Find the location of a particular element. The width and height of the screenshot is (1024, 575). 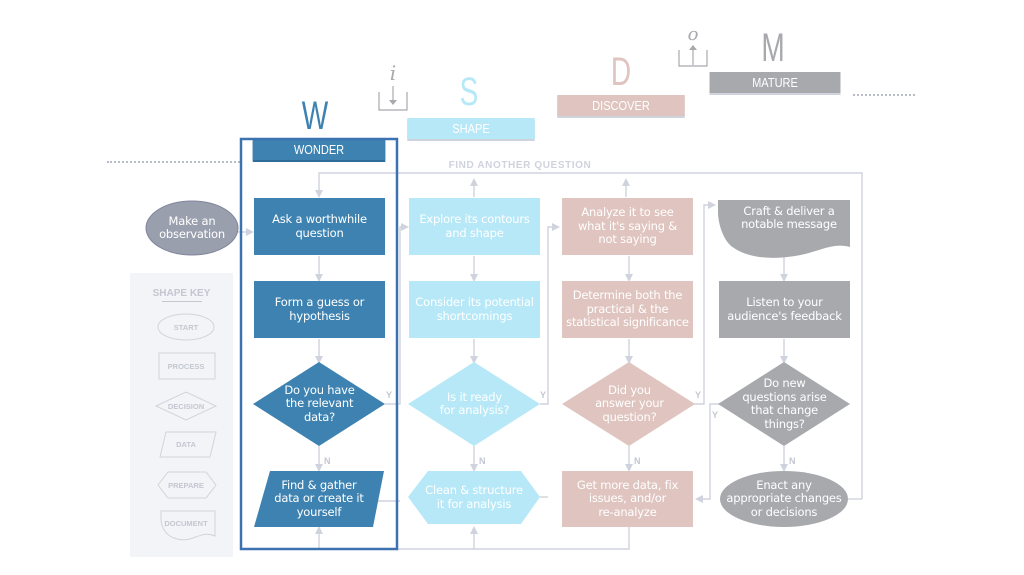

shape-decision-node: Is it ready for analysis? is located at coordinates (474, 403).